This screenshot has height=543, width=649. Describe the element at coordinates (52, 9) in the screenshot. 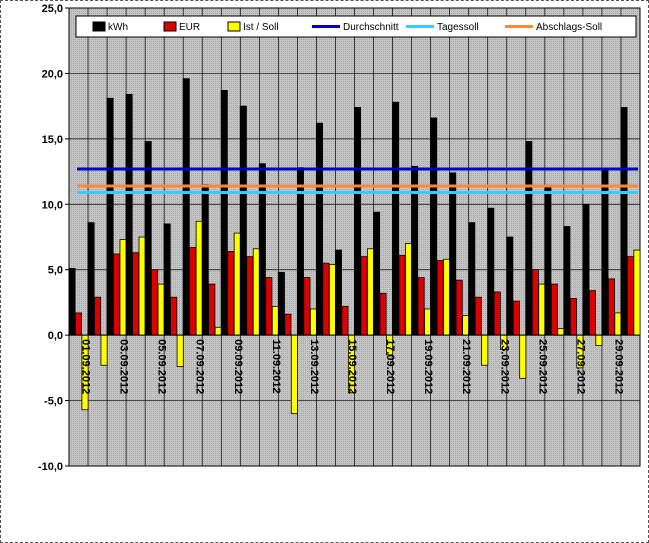

I see `y-tick-label: 25,0` at that location.